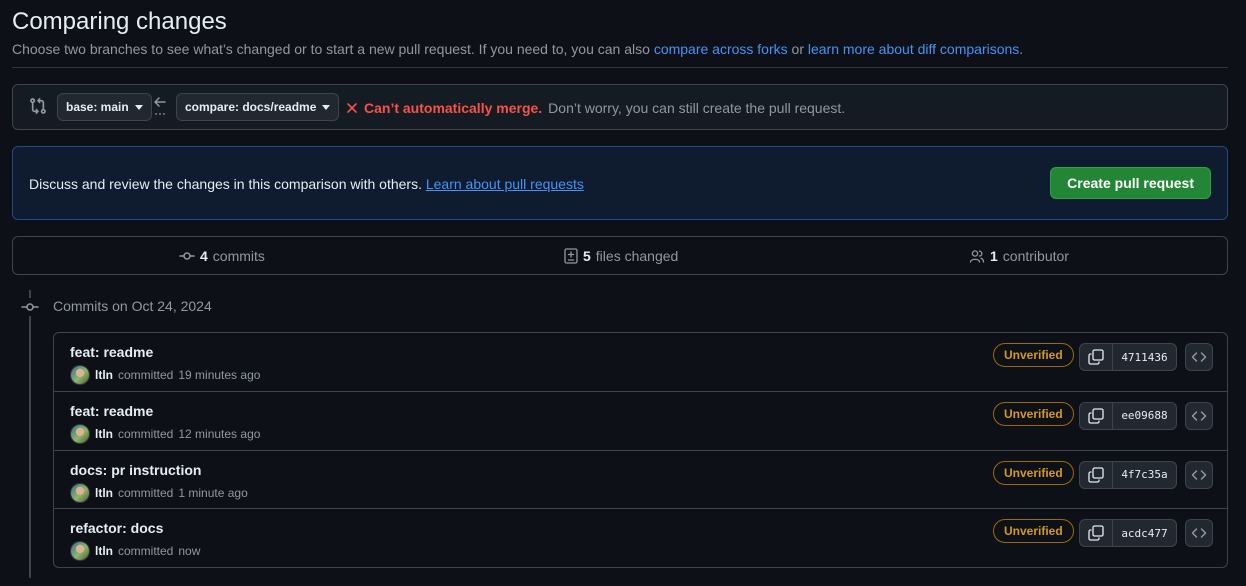 Image resolution: width=1246 pixels, height=586 pixels. Describe the element at coordinates (505, 184) in the screenshot. I see `learn-pull-requests-link: Learn about pull requests` at that location.